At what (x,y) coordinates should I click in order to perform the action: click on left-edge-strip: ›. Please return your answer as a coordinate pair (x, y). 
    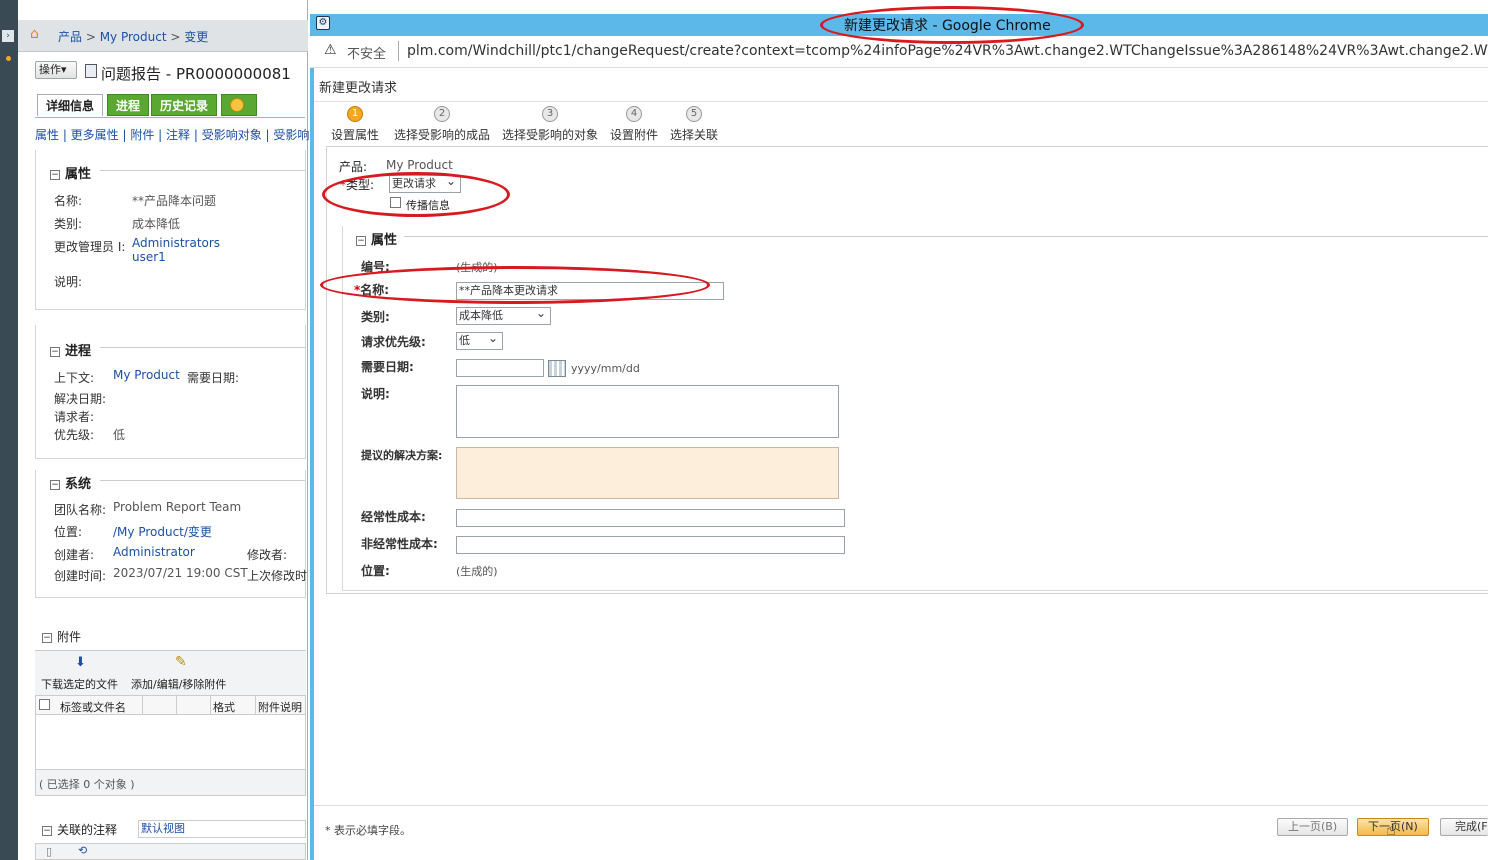
    Looking at the image, I should click on (9, 430).